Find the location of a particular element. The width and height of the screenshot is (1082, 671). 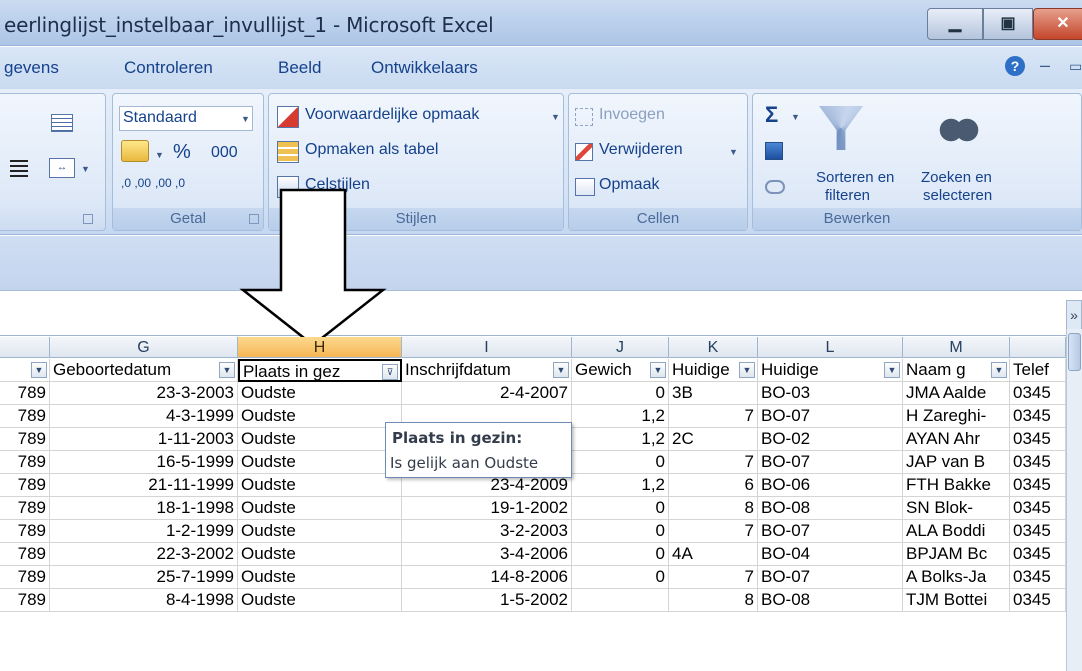

ribbon-restore-icon: ▭ is located at coordinates (1075, 66).